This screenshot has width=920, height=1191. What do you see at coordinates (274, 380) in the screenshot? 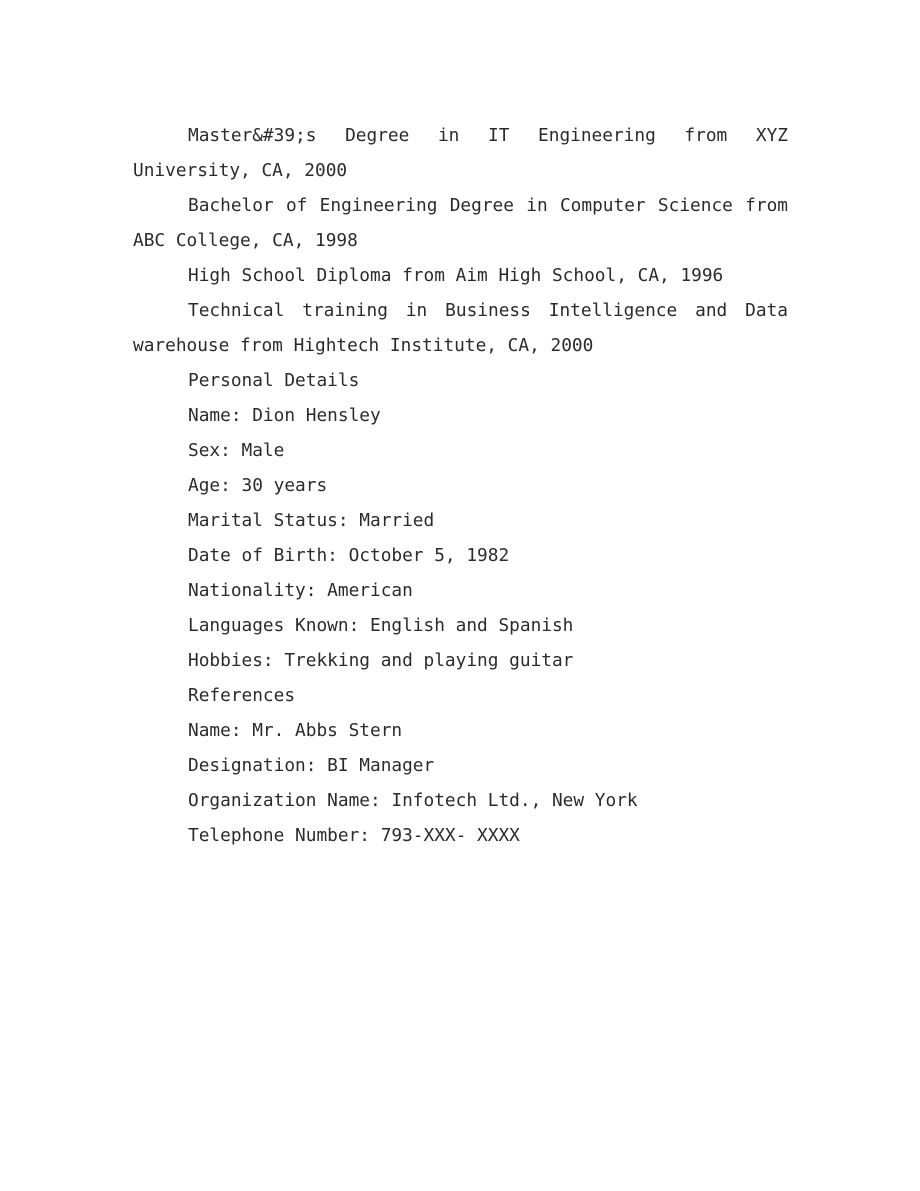
I see `personal-details-heading: Personal Details` at bounding box center [274, 380].